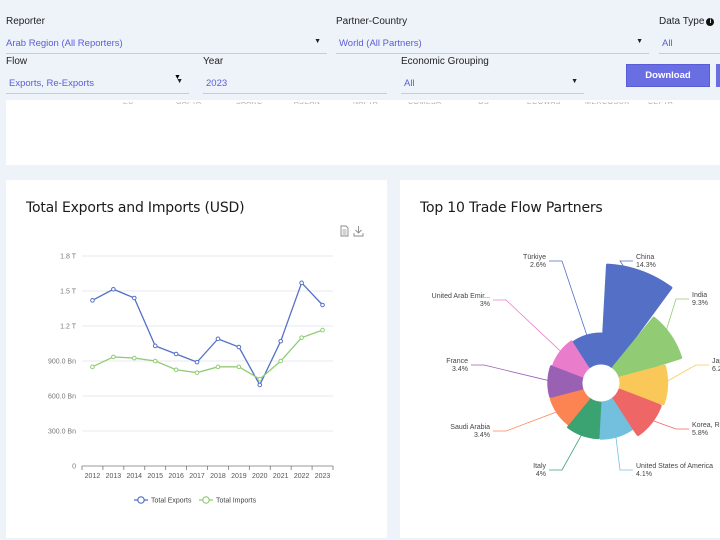 This screenshot has height=540, width=720. I want to click on flow-label: Flow, so click(17, 61).